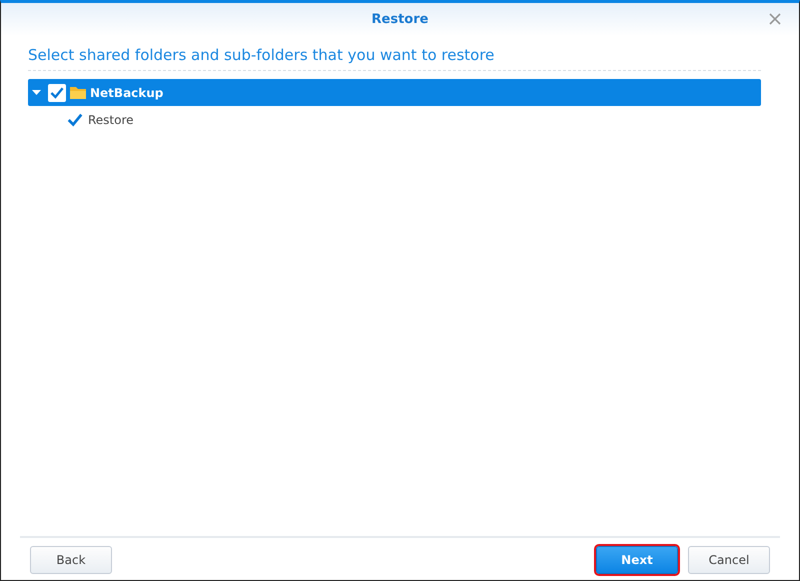 The height and width of the screenshot is (581, 800). What do you see at coordinates (413, 119) in the screenshot?
I see `tree-row: Restore` at bounding box center [413, 119].